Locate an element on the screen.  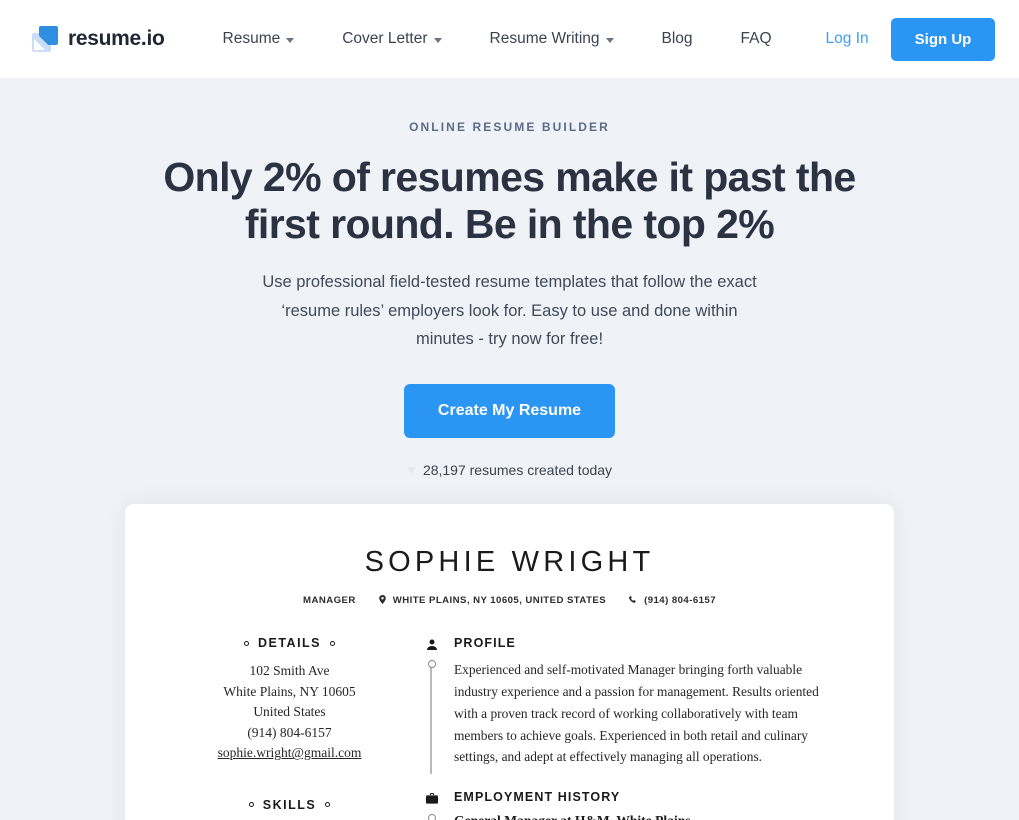
details-heading-label: DETAILS is located at coordinates (289, 643).